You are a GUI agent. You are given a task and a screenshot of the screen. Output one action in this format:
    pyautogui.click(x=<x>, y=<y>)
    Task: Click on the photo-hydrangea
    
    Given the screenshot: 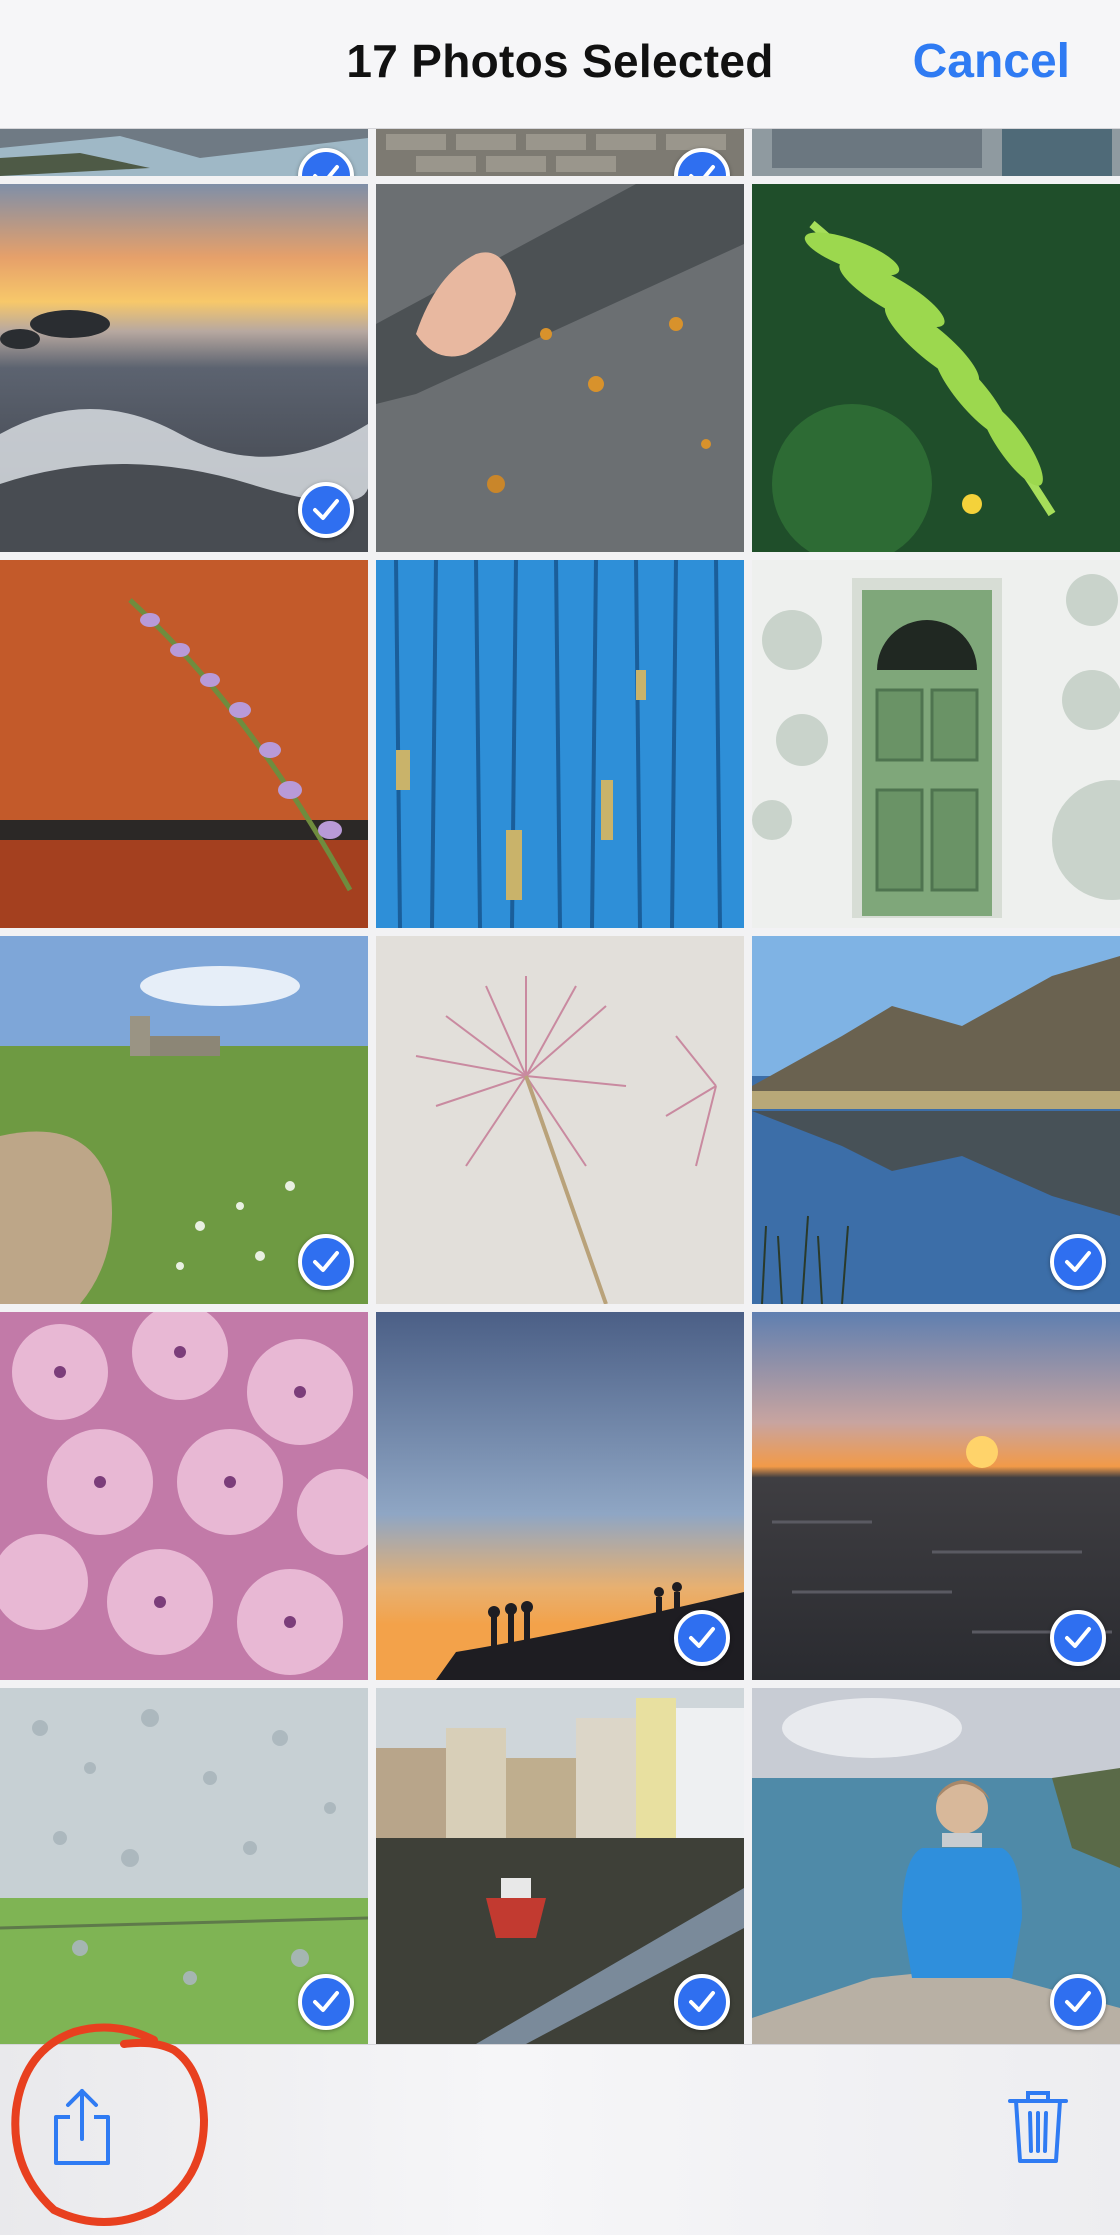 What is the action you would take?
    pyautogui.click(x=184, y=1496)
    